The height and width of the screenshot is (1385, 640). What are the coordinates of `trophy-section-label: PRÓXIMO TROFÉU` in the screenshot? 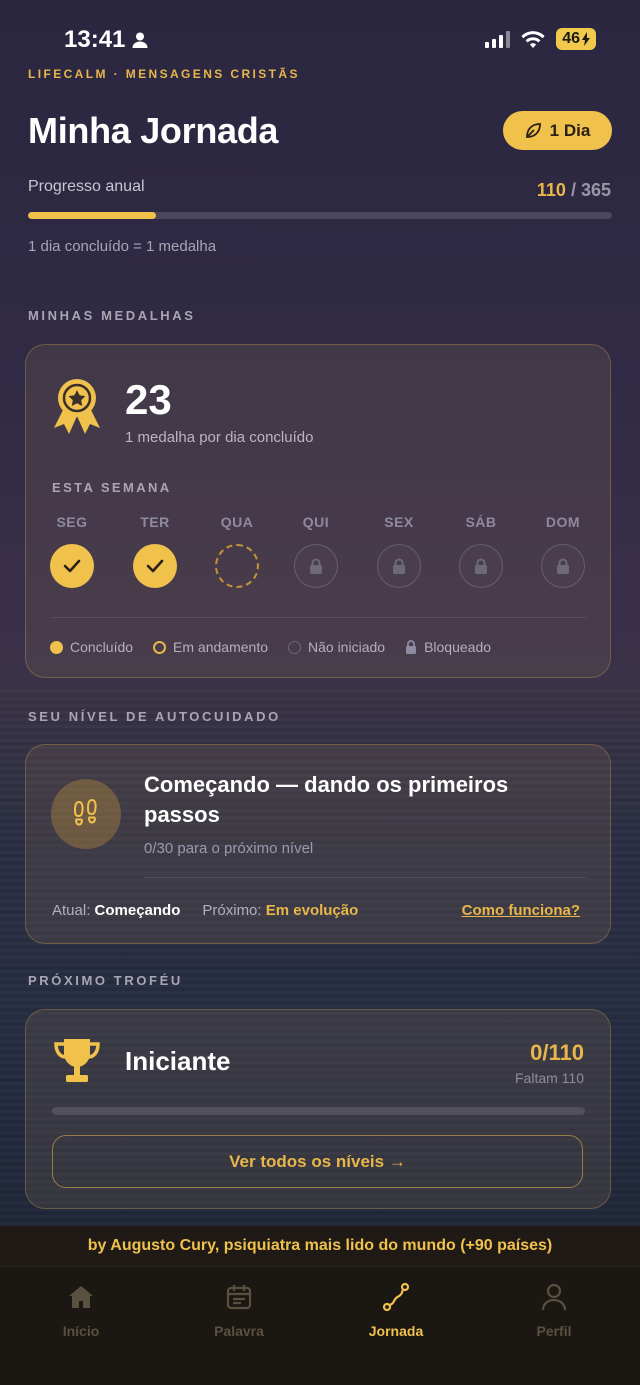 It's located at (105, 980).